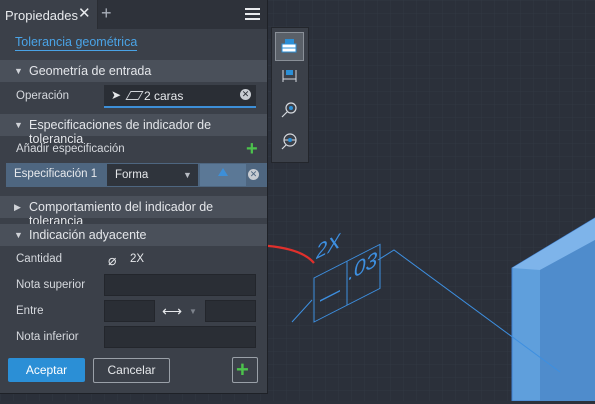  What do you see at coordinates (47, 337) in the screenshot?
I see `lower-note-label: Nota inferior` at bounding box center [47, 337].